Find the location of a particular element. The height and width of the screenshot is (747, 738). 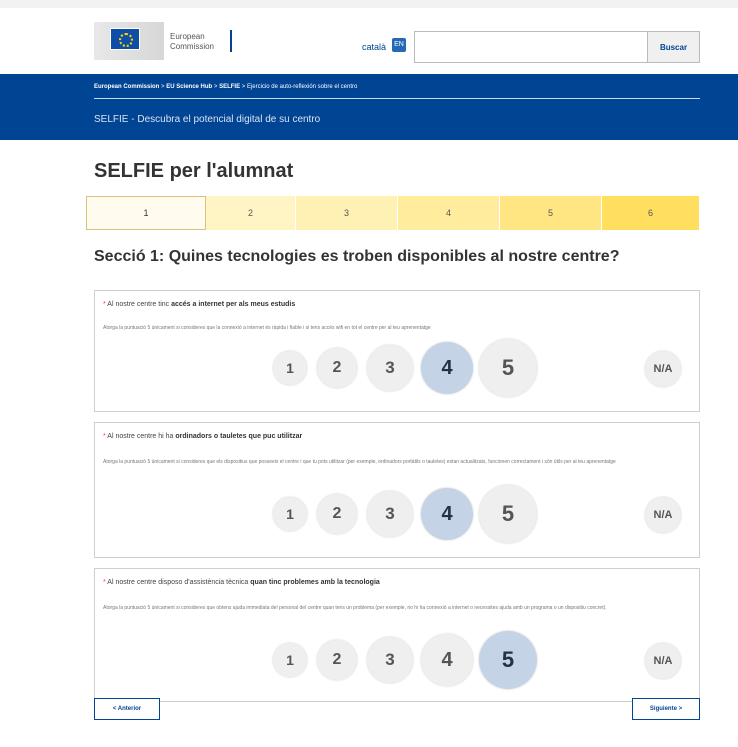

question-prefix: Al nostre centre hi ha is located at coordinates (141, 436).